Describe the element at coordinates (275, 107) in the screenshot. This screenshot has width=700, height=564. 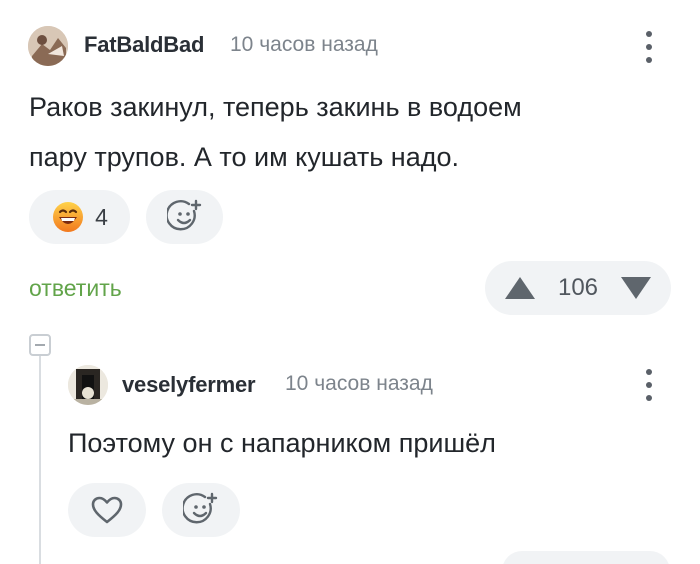
I see `comment-text-line: Раков закинул, теперь закинь в водоем` at that location.